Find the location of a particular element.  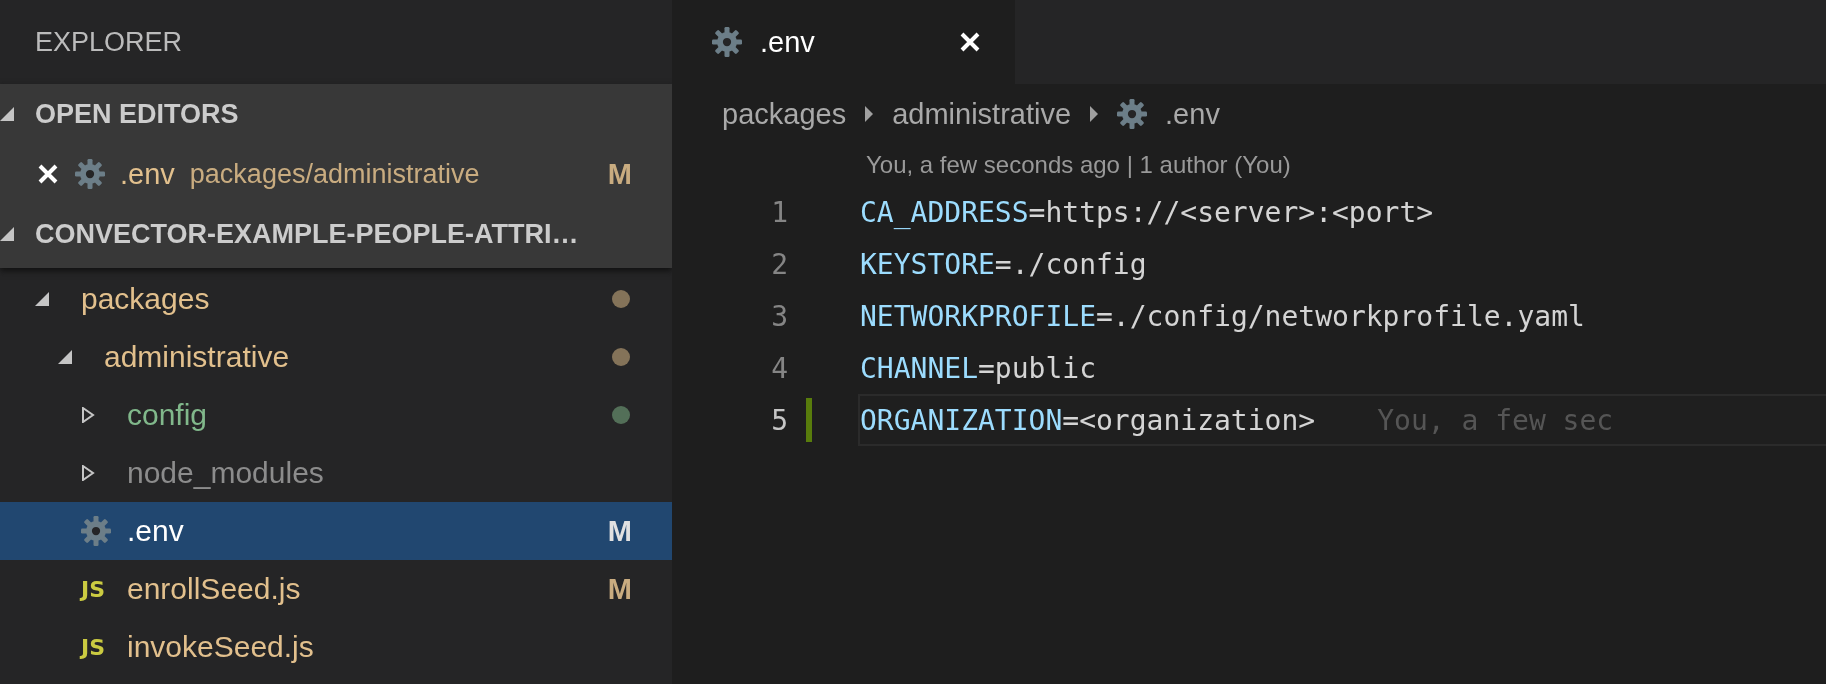

file-path: packages/administrative is located at coordinates (334, 174).